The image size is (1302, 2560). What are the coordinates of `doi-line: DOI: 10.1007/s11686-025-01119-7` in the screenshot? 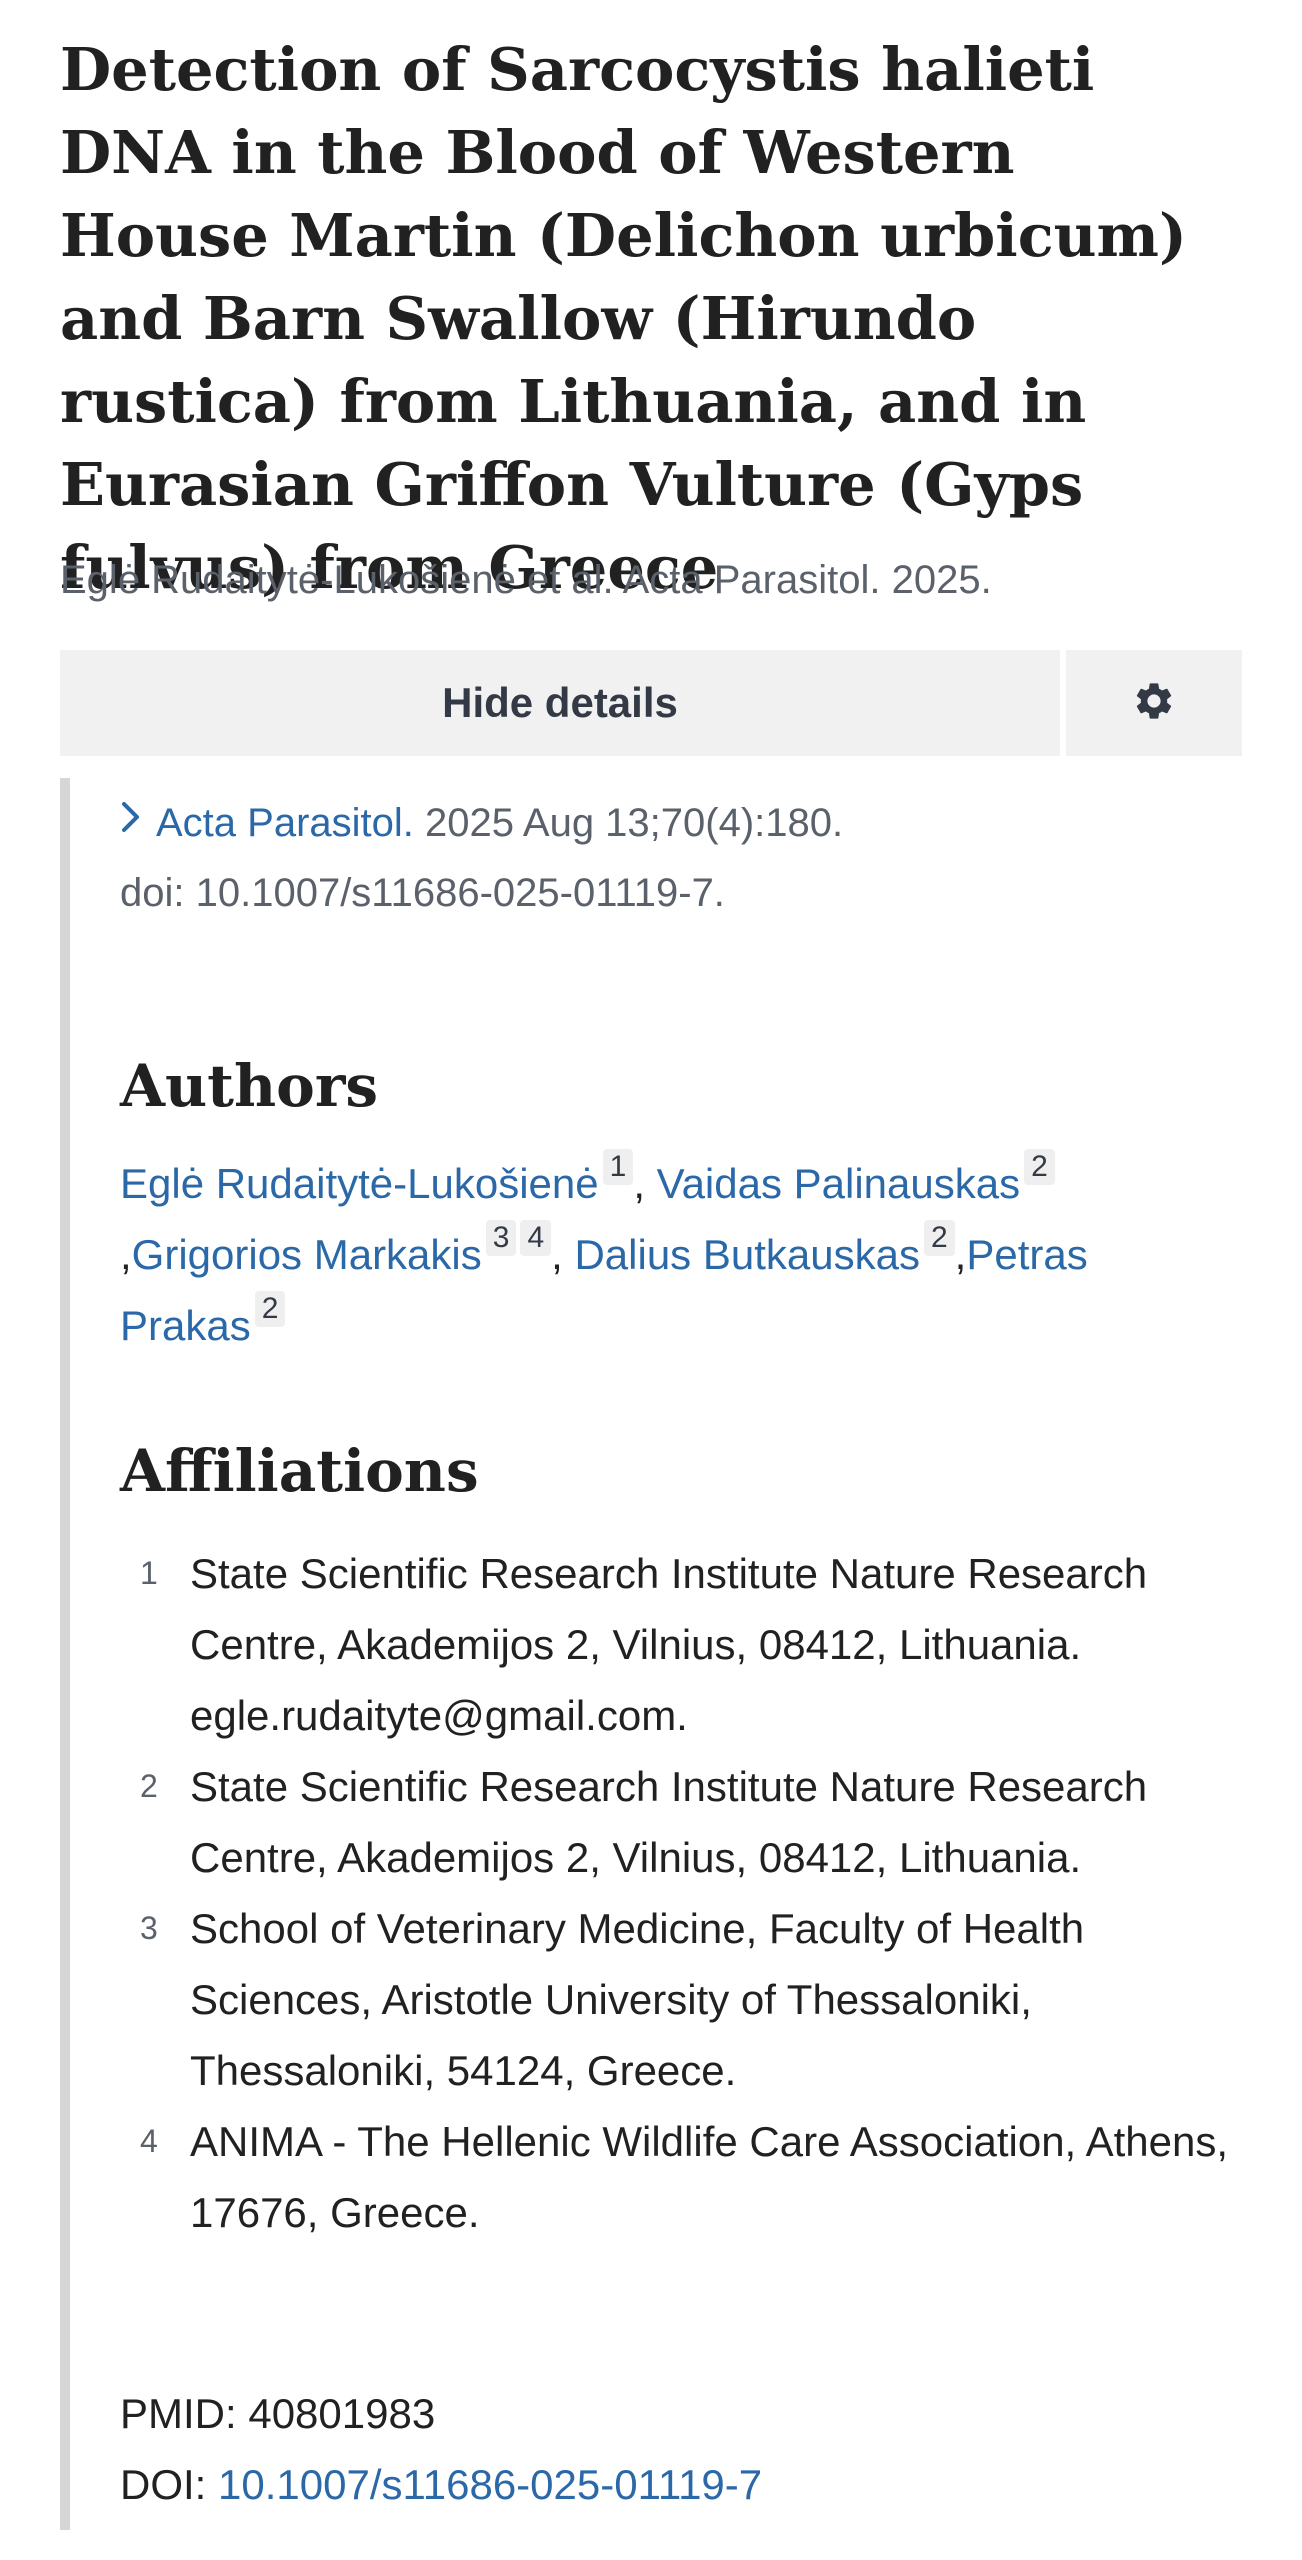 It's located at (441, 2484).